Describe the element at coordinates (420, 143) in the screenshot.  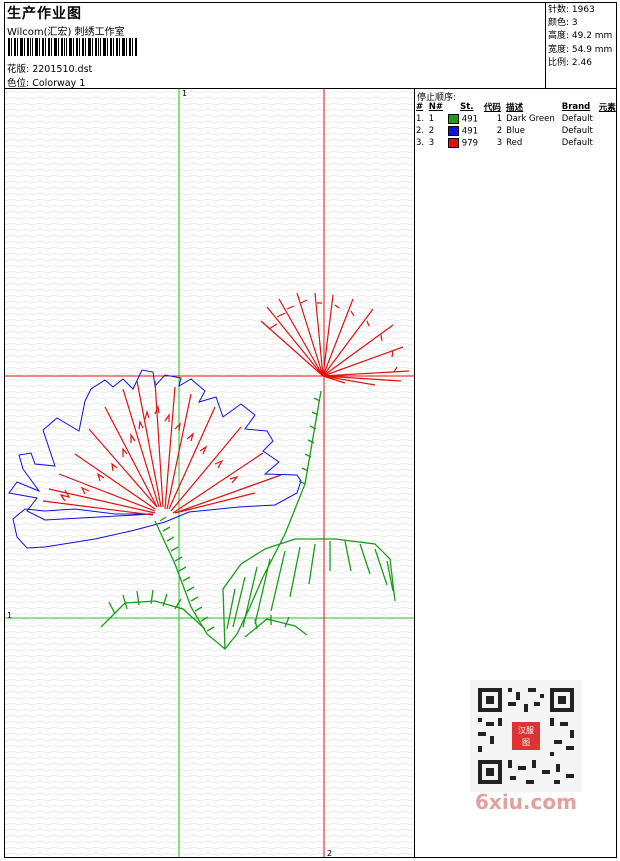
I see `row-index: 3.` at that location.